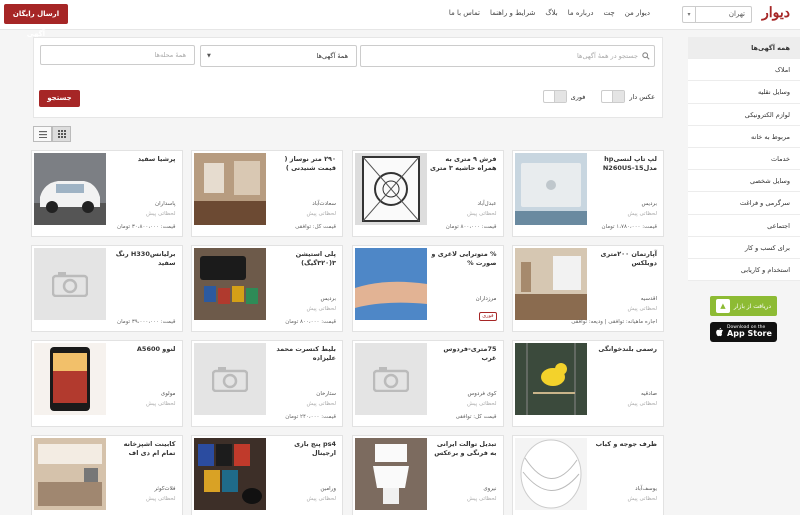 Image resolution: width=800 pixels, height=515 pixels. I want to click on neighborhood-placeholder: همهٔ محله‌ها, so click(170, 55).